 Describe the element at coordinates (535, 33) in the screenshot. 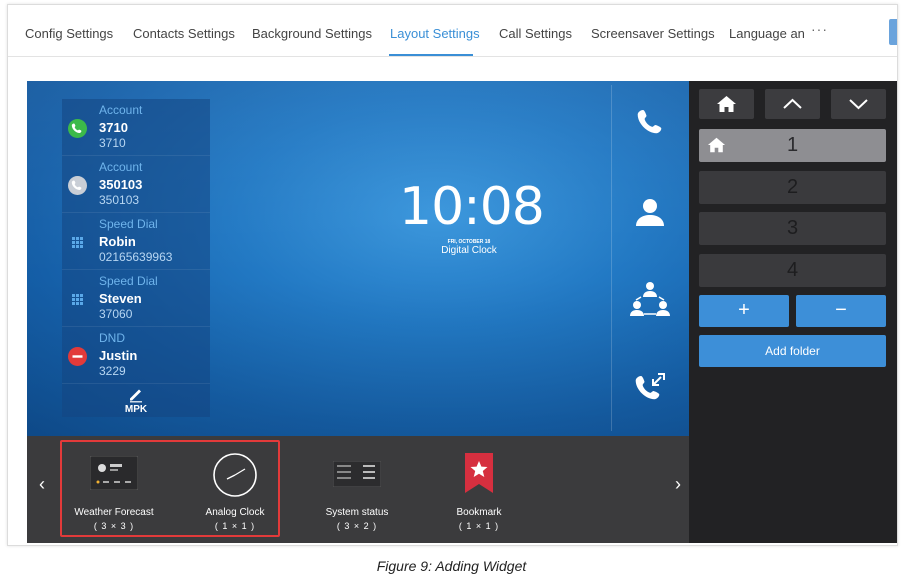

I see `tab-call-settings: Call Settings` at that location.